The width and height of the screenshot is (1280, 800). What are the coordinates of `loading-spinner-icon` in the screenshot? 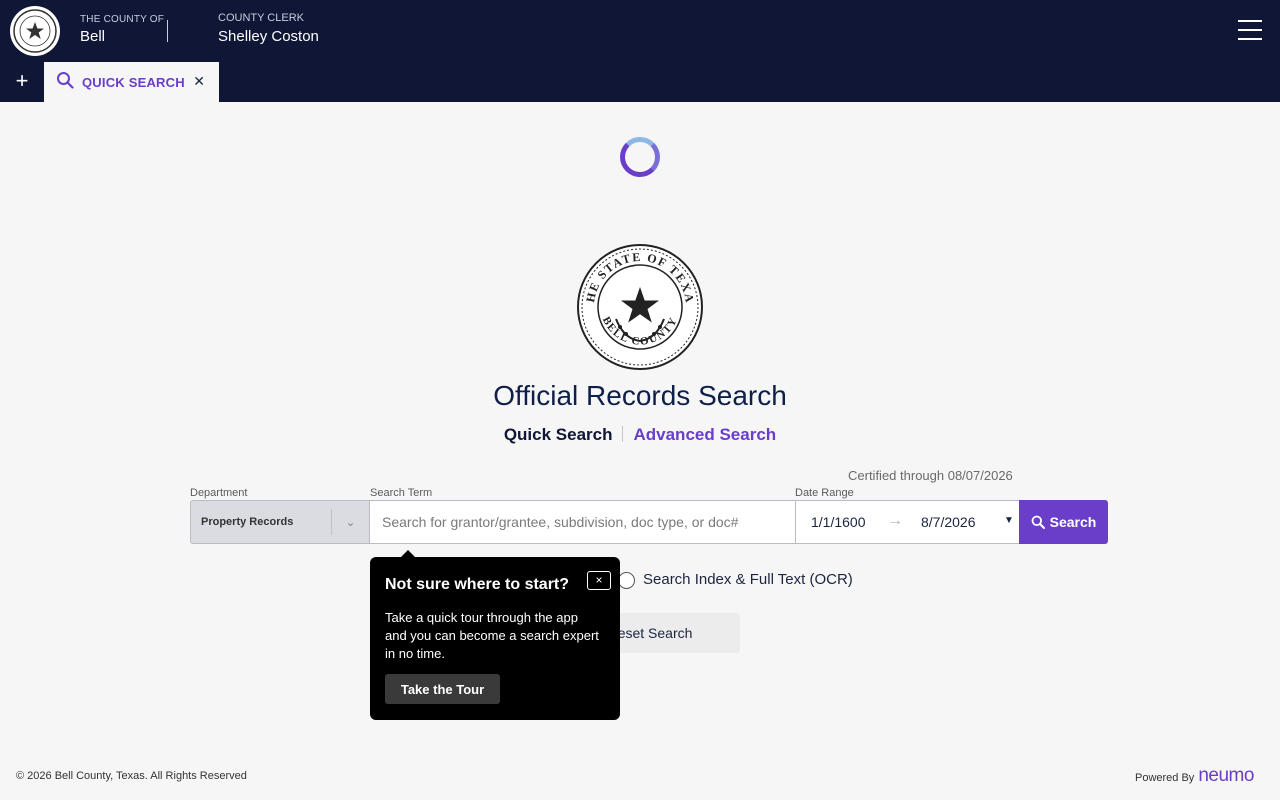 It's located at (640, 157).